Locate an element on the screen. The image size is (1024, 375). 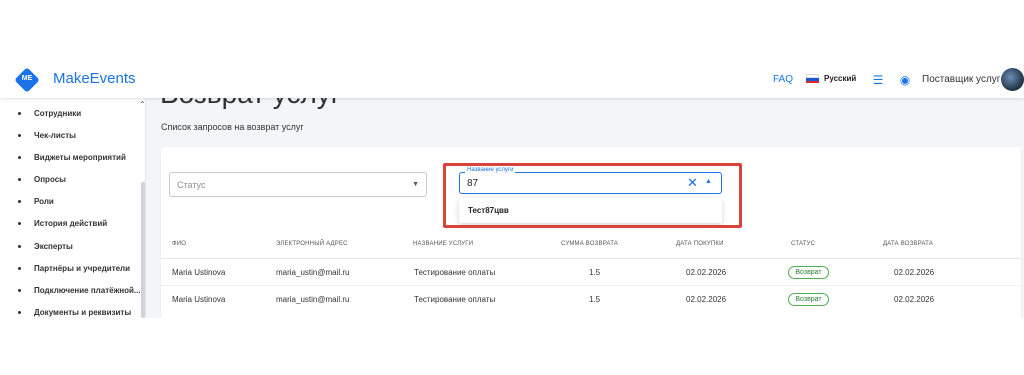
sidebar-item-event-widgets: Виджеты мероприятий is located at coordinates (72, 157).